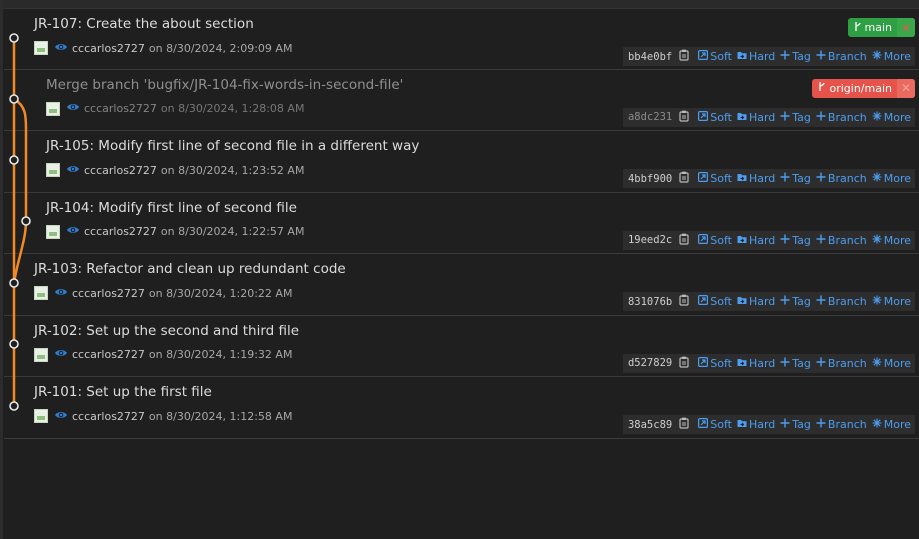 The height and width of the screenshot is (539, 919). Describe the element at coordinates (650, 240) in the screenshot. I see `commit-hash: 19eed2c` at that location.